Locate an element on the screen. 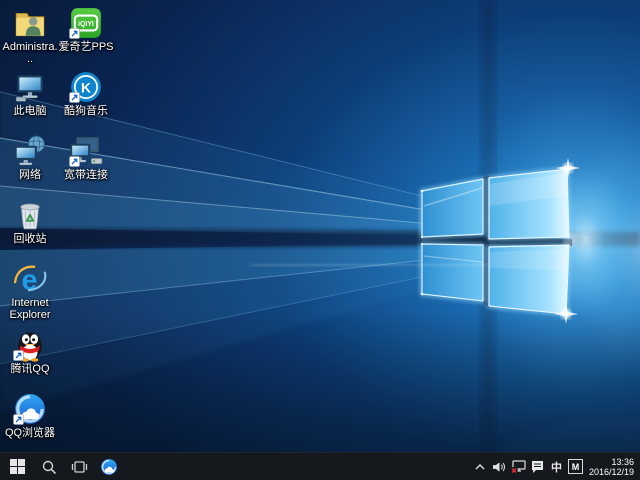 This screenshot has height=480, width=640. desktop-icon-this-pc: 此电脑 is located at coordinates (30, 93).